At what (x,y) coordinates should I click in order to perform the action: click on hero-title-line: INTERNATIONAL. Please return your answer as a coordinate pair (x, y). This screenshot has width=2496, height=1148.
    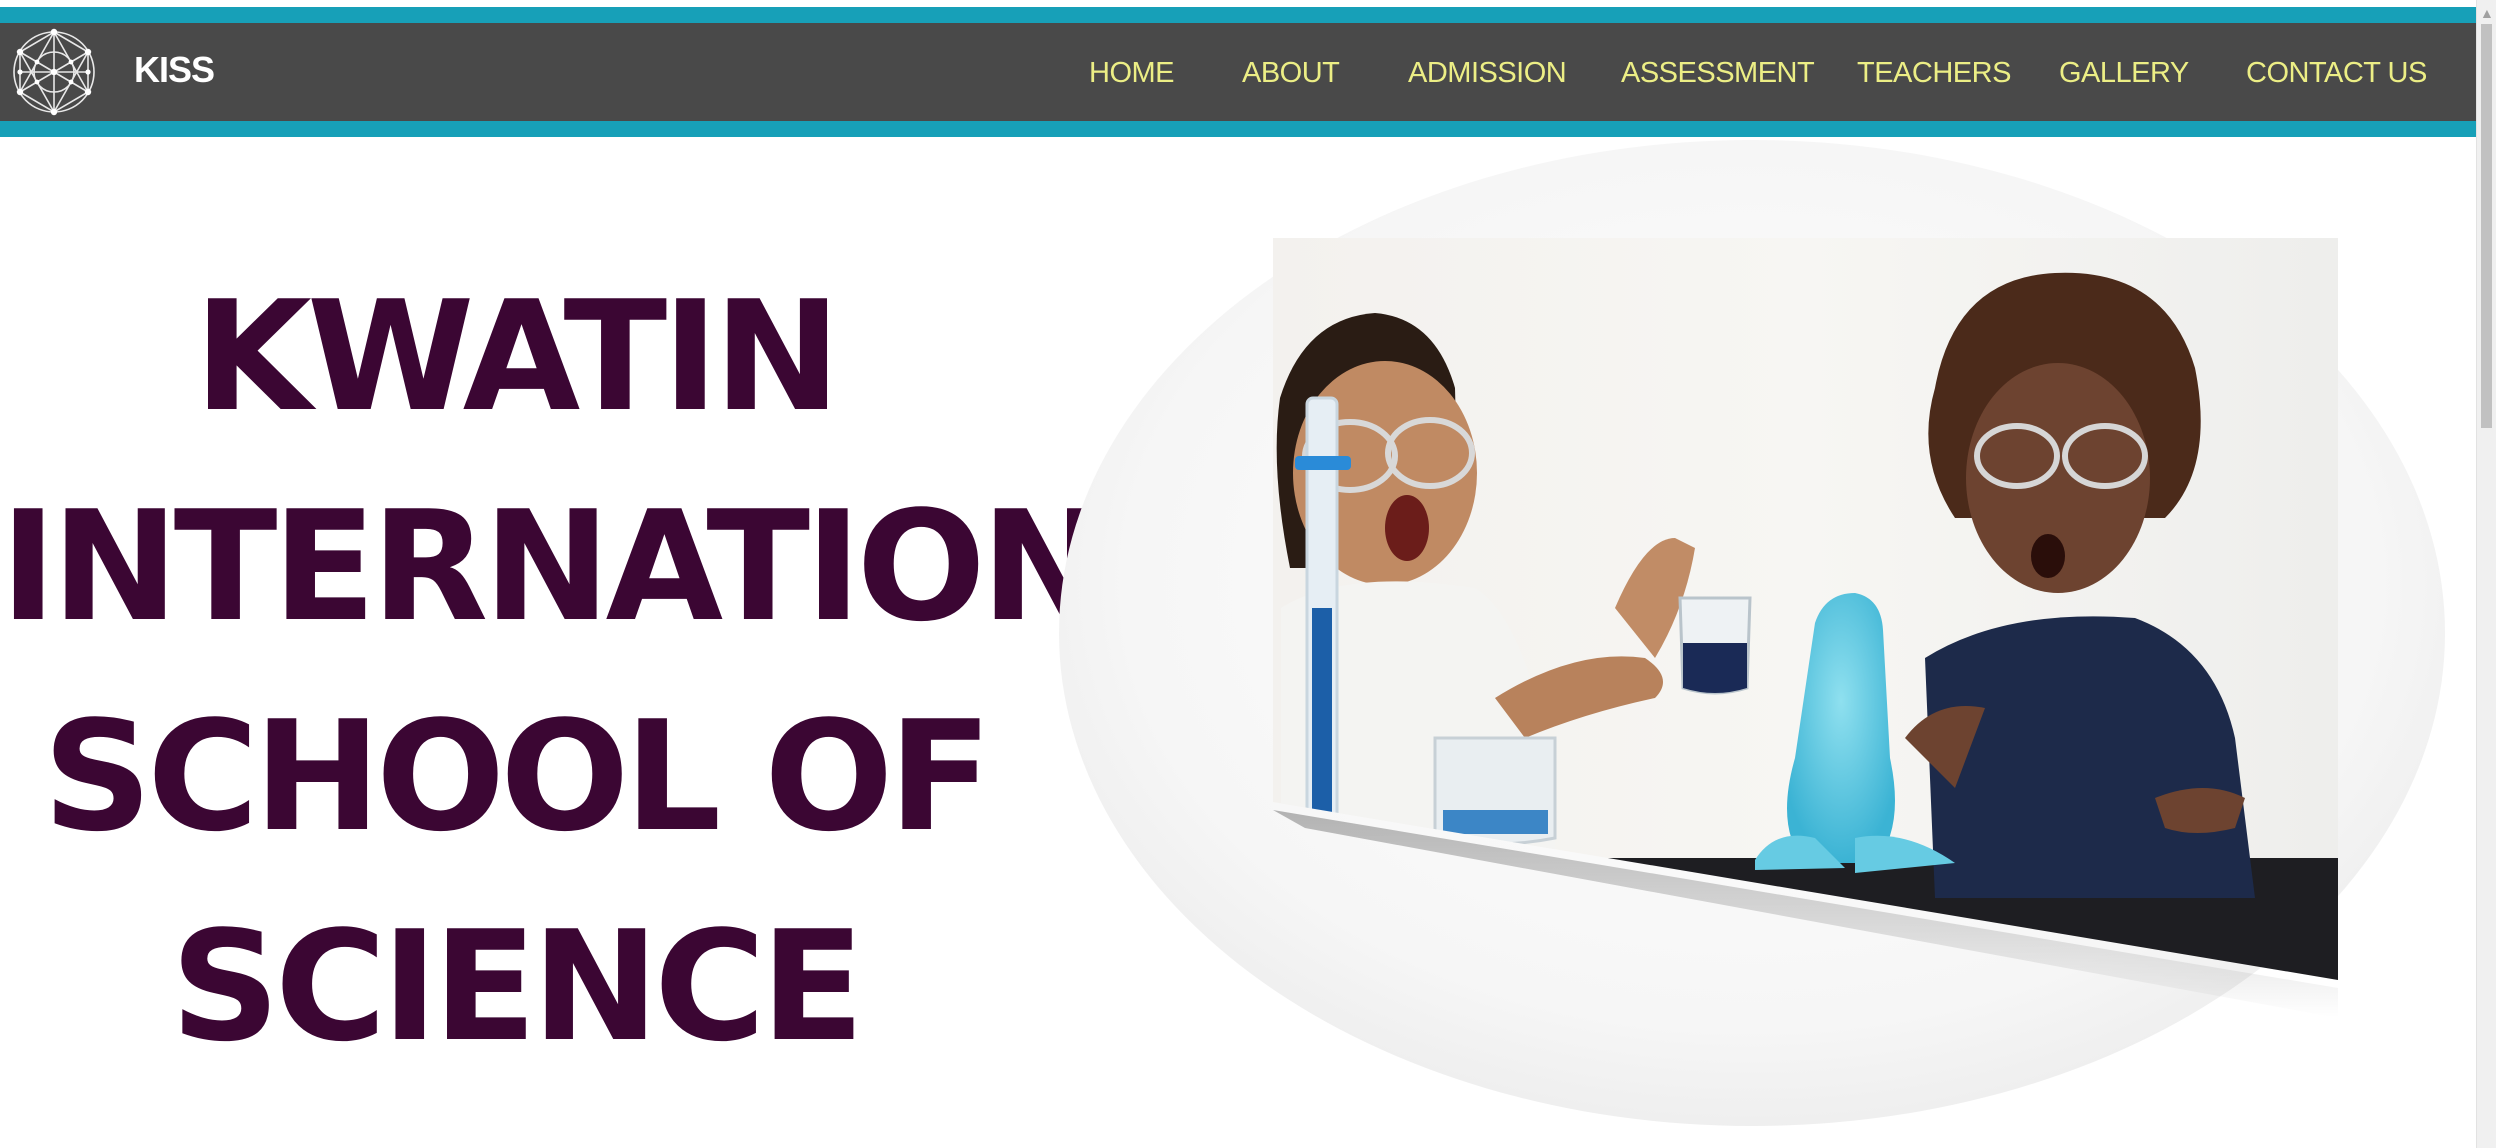
    Looking at the image, I should click on (656, 566).